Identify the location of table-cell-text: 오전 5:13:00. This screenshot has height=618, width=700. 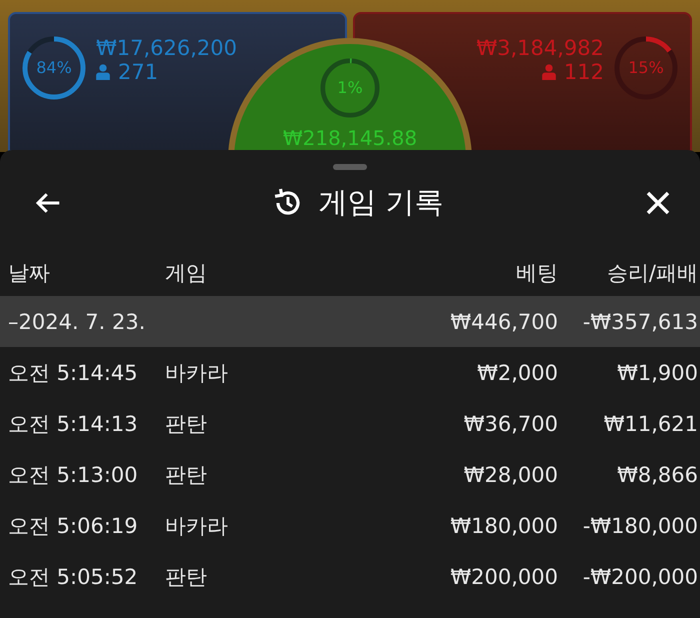
(73, 475).